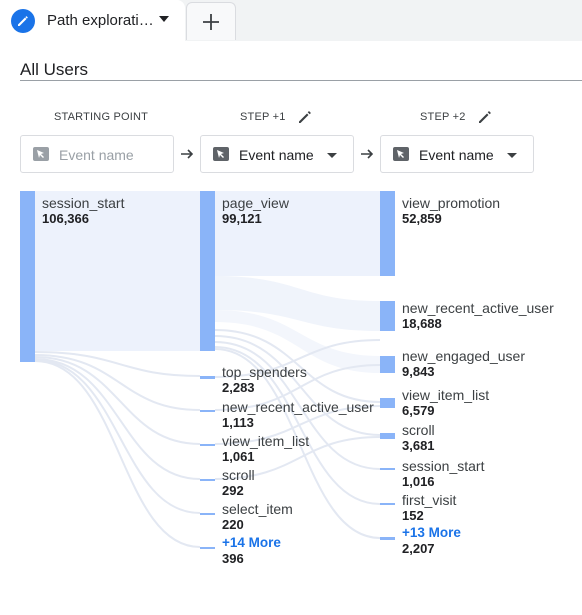 The width and height of the screenshot is (582, 615). What do you see at coordinates (422, 218) in the screenshot?
I see `node-value: 52,859` at bounding box center [422, 218].